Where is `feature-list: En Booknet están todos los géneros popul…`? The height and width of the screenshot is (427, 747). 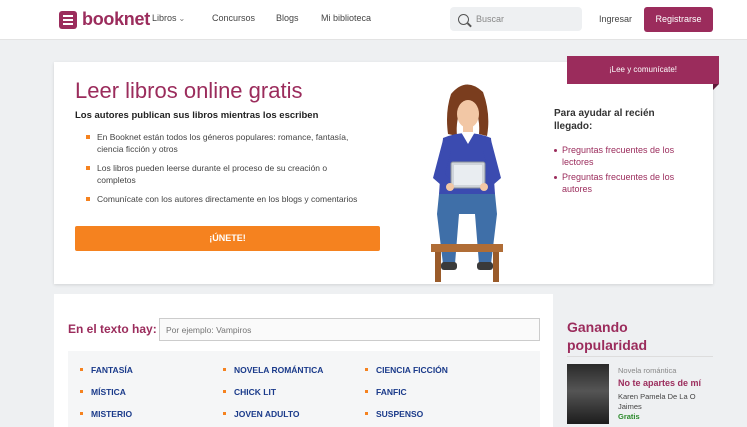 feature-list: En Booknet están todos los géneros popul… is located at coordinates (226, 171).